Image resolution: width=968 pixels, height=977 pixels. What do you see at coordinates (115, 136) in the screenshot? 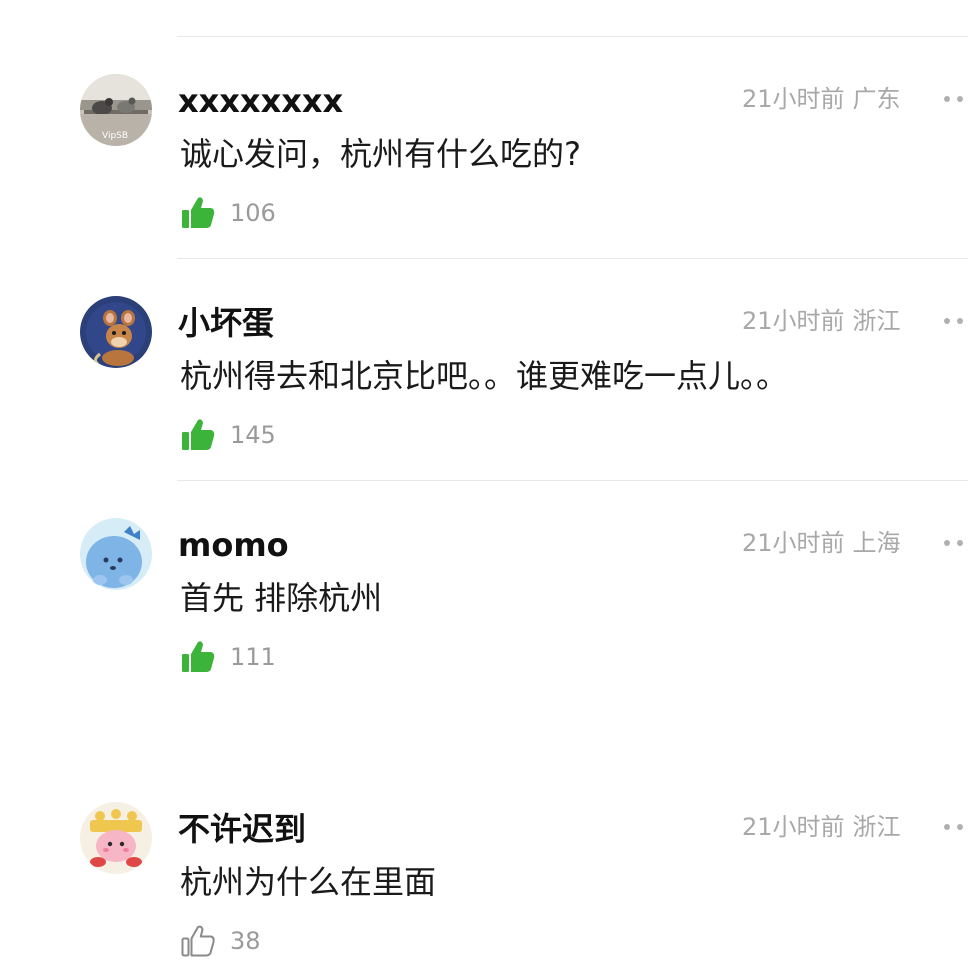
I see `svg-text: VipSB` at bounding box center [115, 136].